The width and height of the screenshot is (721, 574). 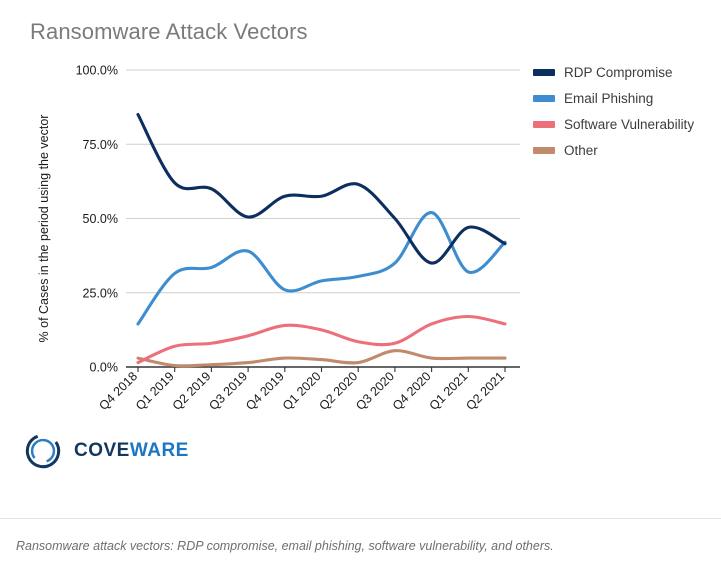 What do you see at coordinates (155, 391) in the screenshot?
I see `x-axis-tick-label: Q1 2019` at bounding box center [155, 391].